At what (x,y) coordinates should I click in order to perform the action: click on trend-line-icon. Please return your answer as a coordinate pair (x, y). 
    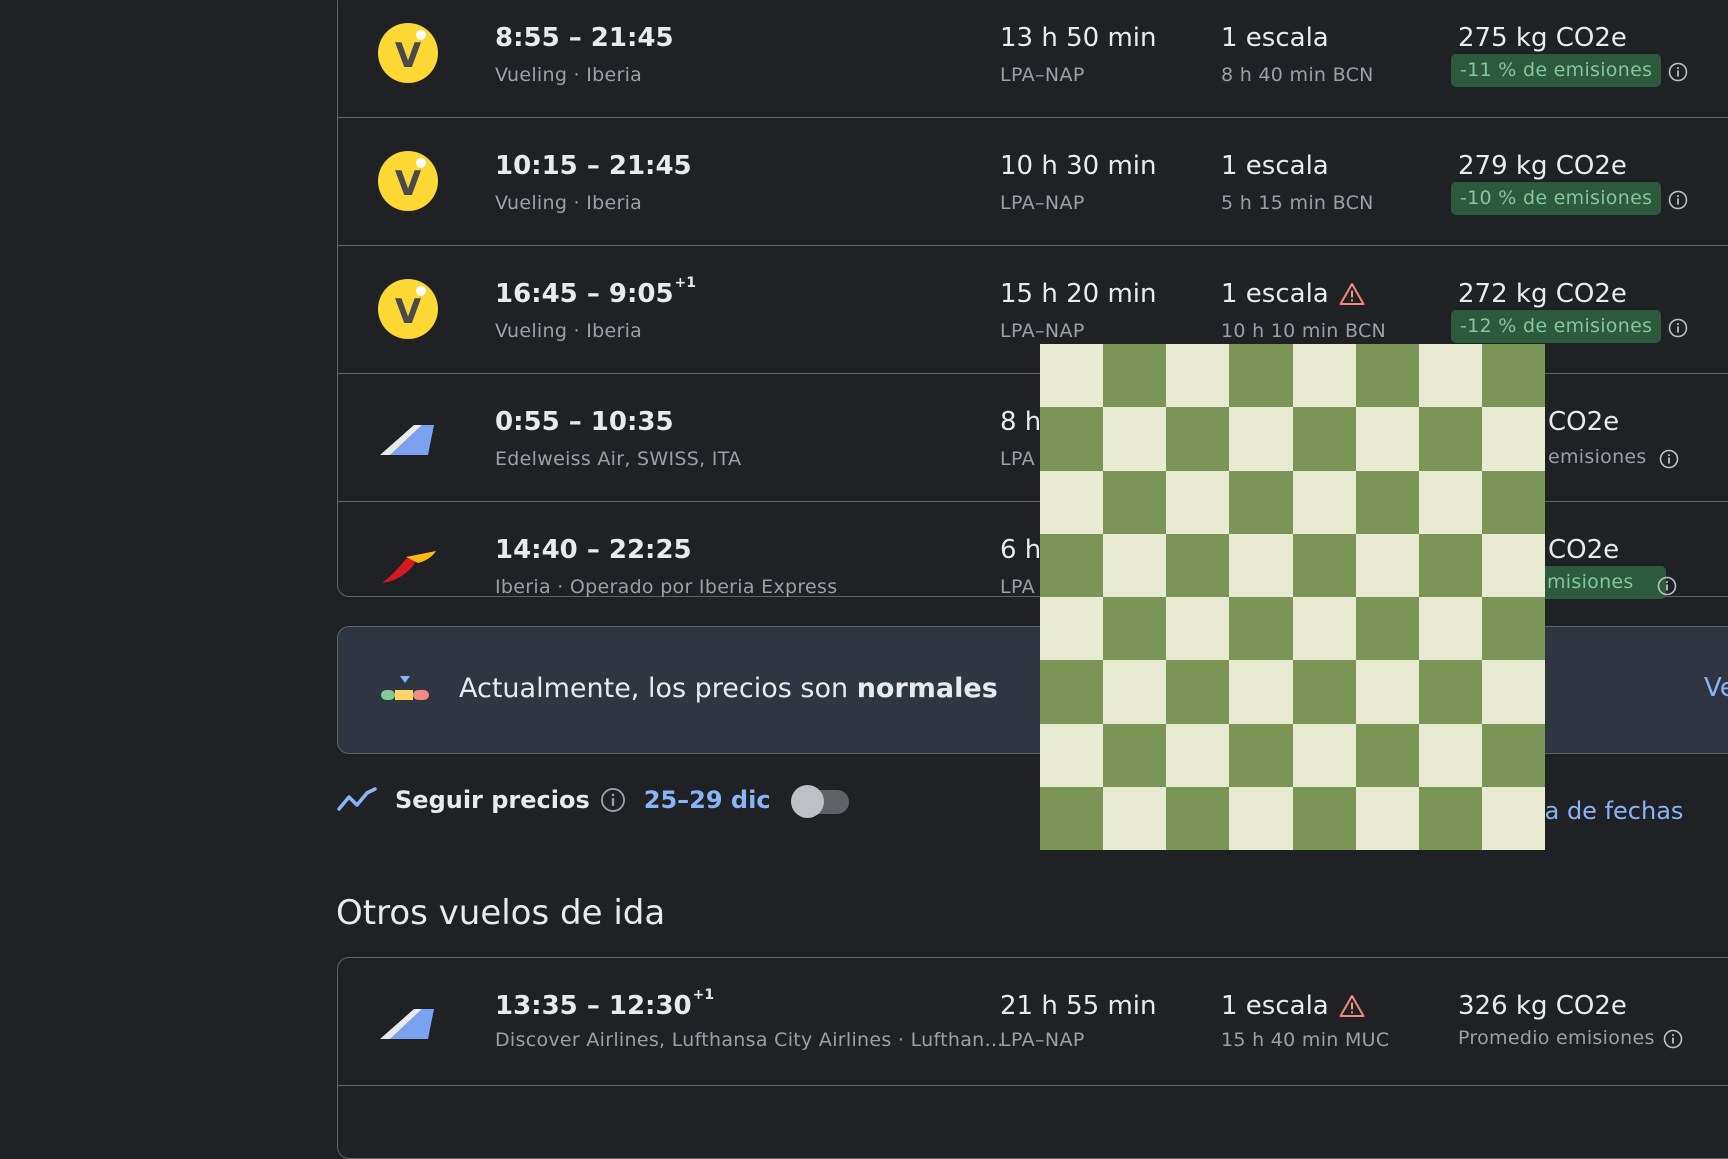
    Looking at the image, I should click on (357, 799).